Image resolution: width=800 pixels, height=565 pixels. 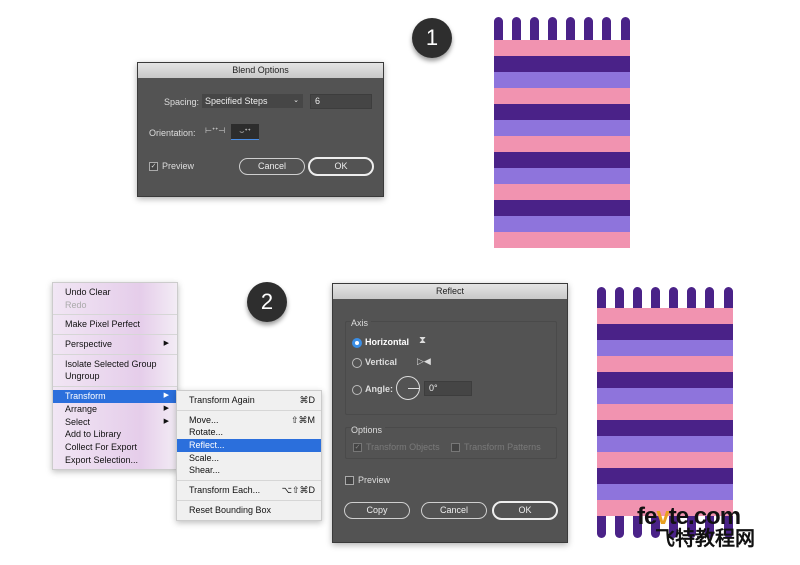 I want to click on menu-item-transform-again: Transform Again ⌘D, so click(x=249, y=400).